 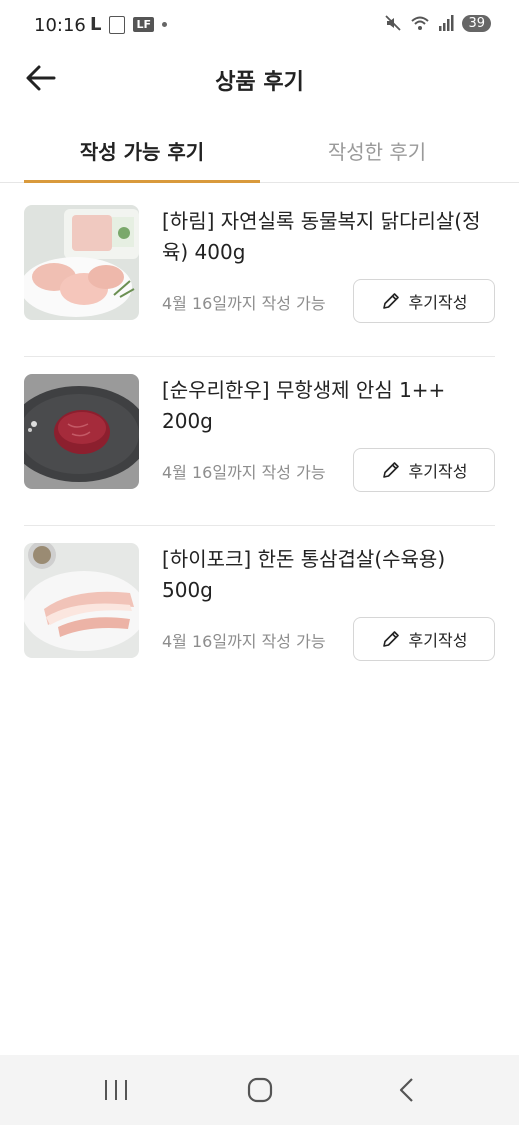 What do you see at coordinates (165, 24) in the screenshot?
I see `dot-icon` at bounding box center [165, 24].